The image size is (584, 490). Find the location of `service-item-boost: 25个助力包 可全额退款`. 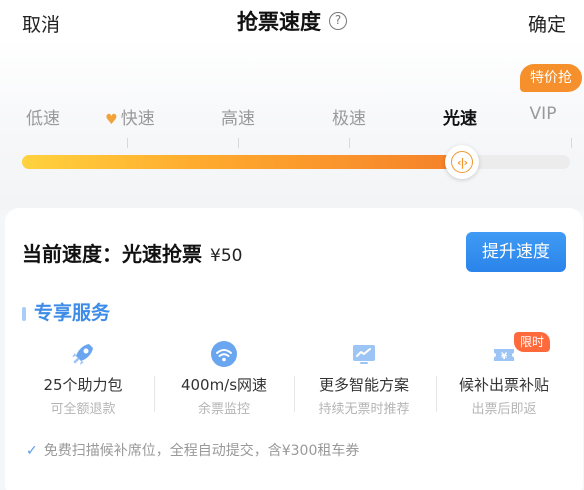

service-item-boost: 25个助力包 可全额退款 is located at coordinates (83, 380).